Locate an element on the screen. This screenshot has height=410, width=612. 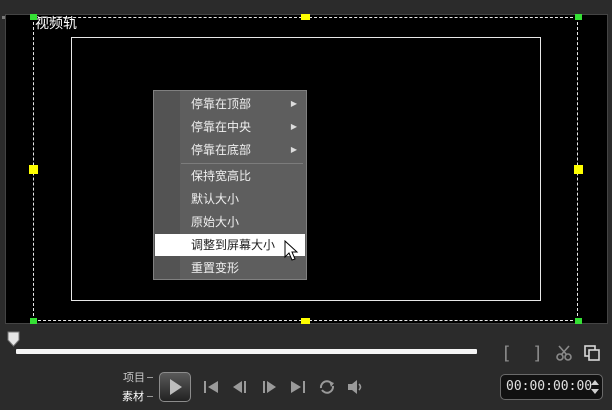
menu-item-label: 调整到屏幕大小 is located at coordinates (233, 245).